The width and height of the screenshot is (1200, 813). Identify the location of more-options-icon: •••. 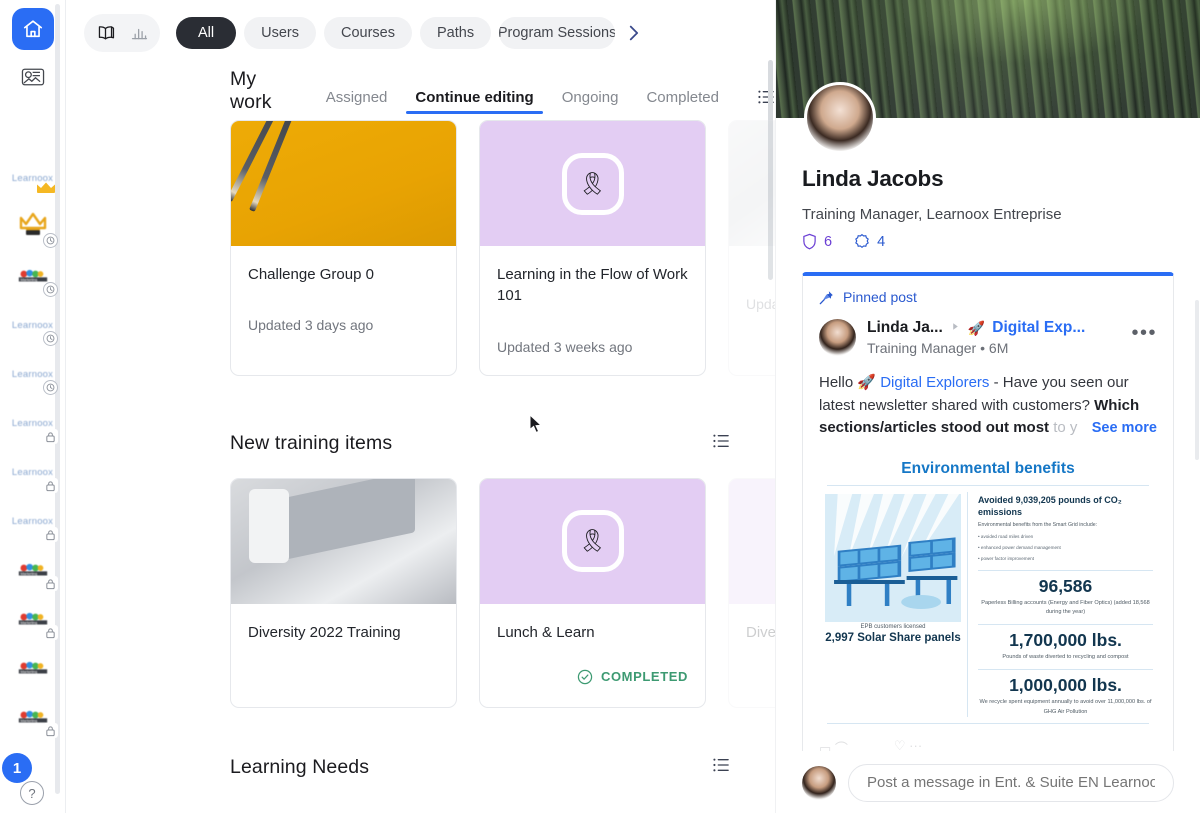
(1144, 331).